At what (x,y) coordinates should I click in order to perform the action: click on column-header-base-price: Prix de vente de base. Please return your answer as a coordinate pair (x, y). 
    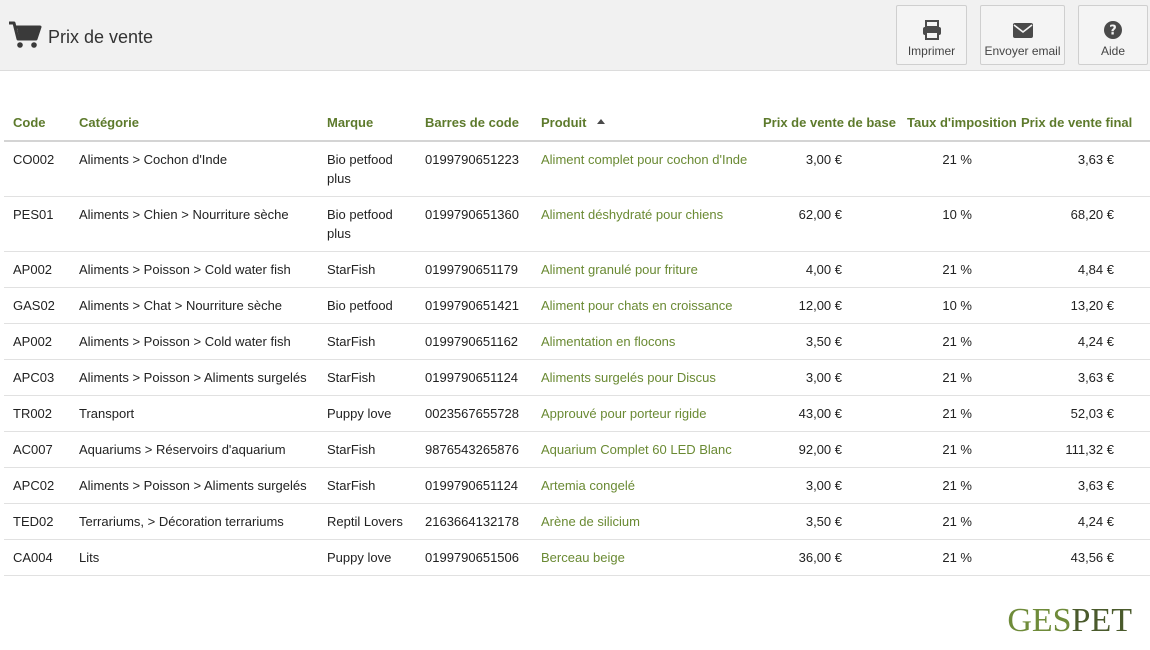
    Looking at the image, I should click on (826, 123).